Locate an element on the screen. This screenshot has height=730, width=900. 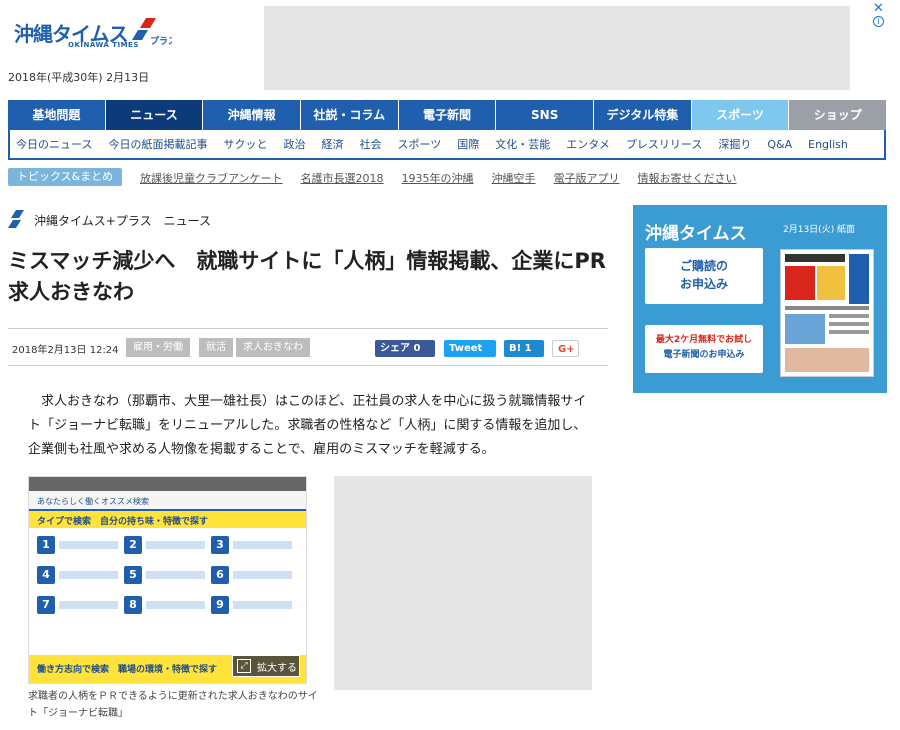
gplus-label: G+ is located at coordinates (566, 349).